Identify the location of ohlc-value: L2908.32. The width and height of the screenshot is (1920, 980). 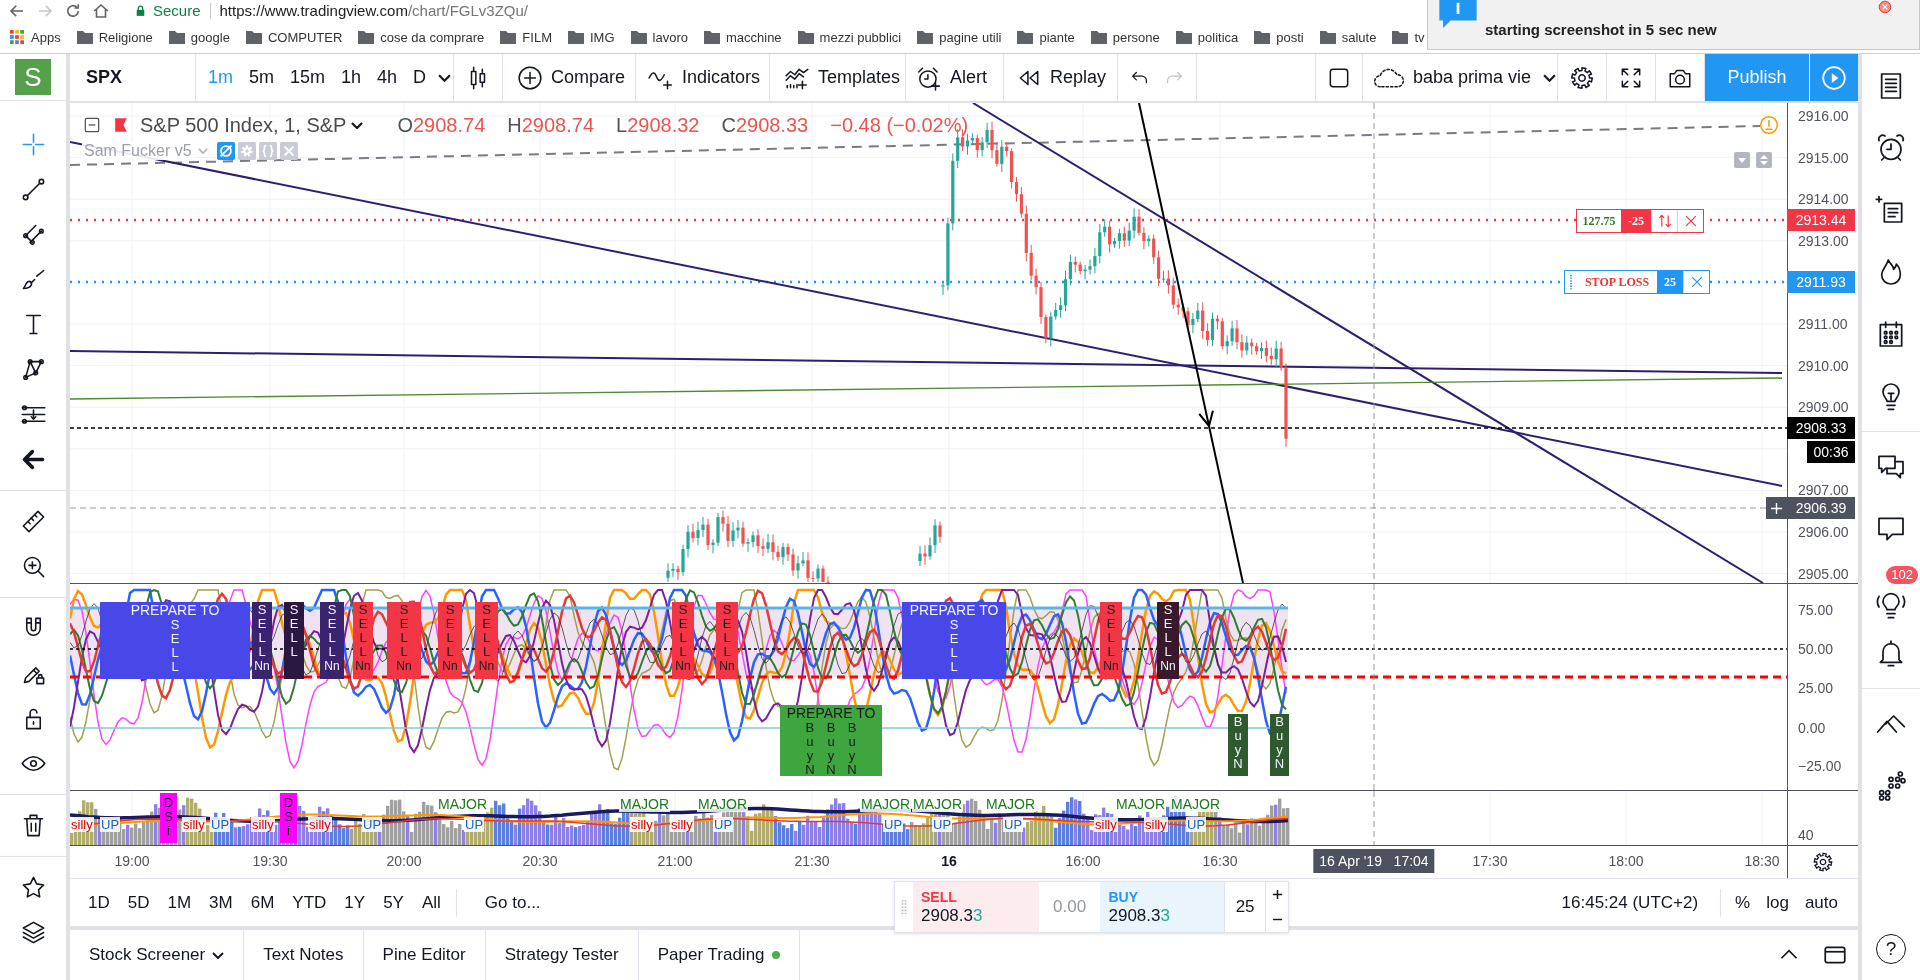
(658, 125).